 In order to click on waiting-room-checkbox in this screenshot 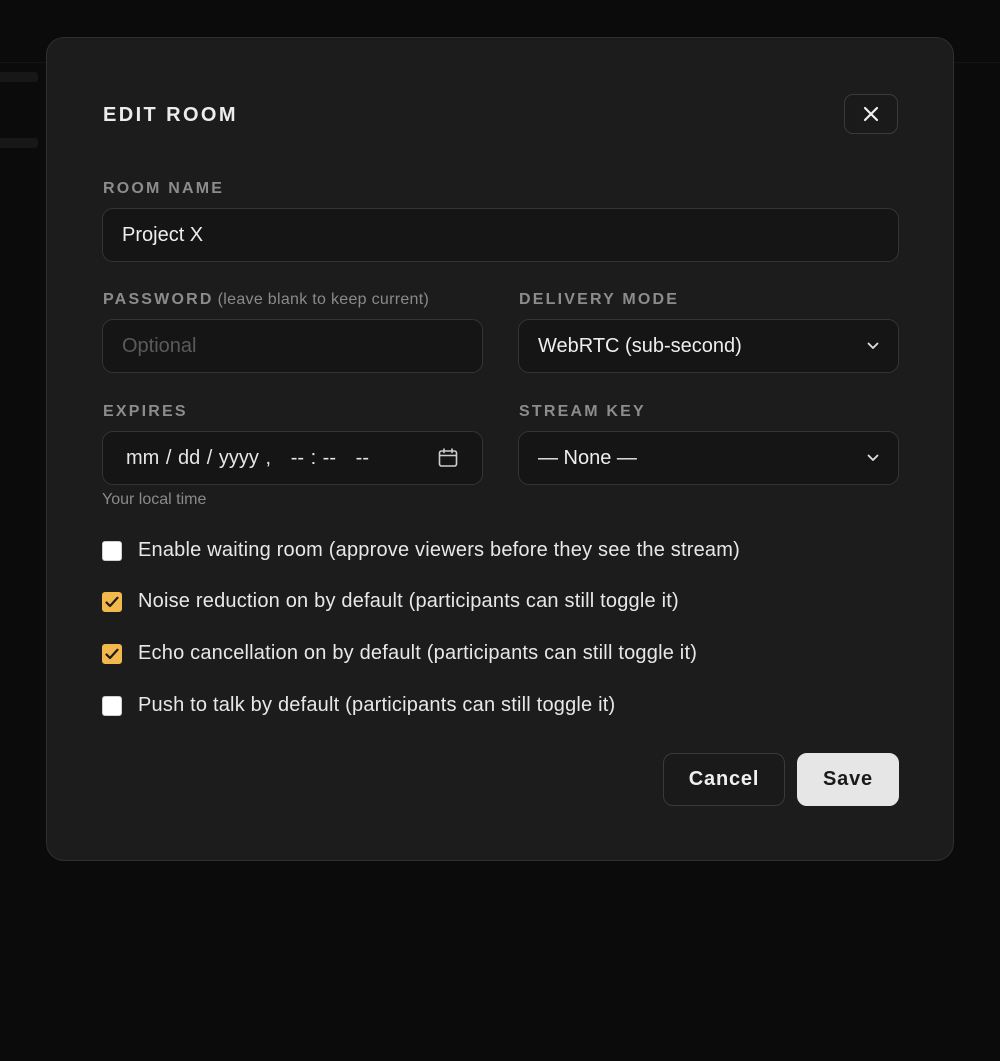, I will do `click(112, 550)`.